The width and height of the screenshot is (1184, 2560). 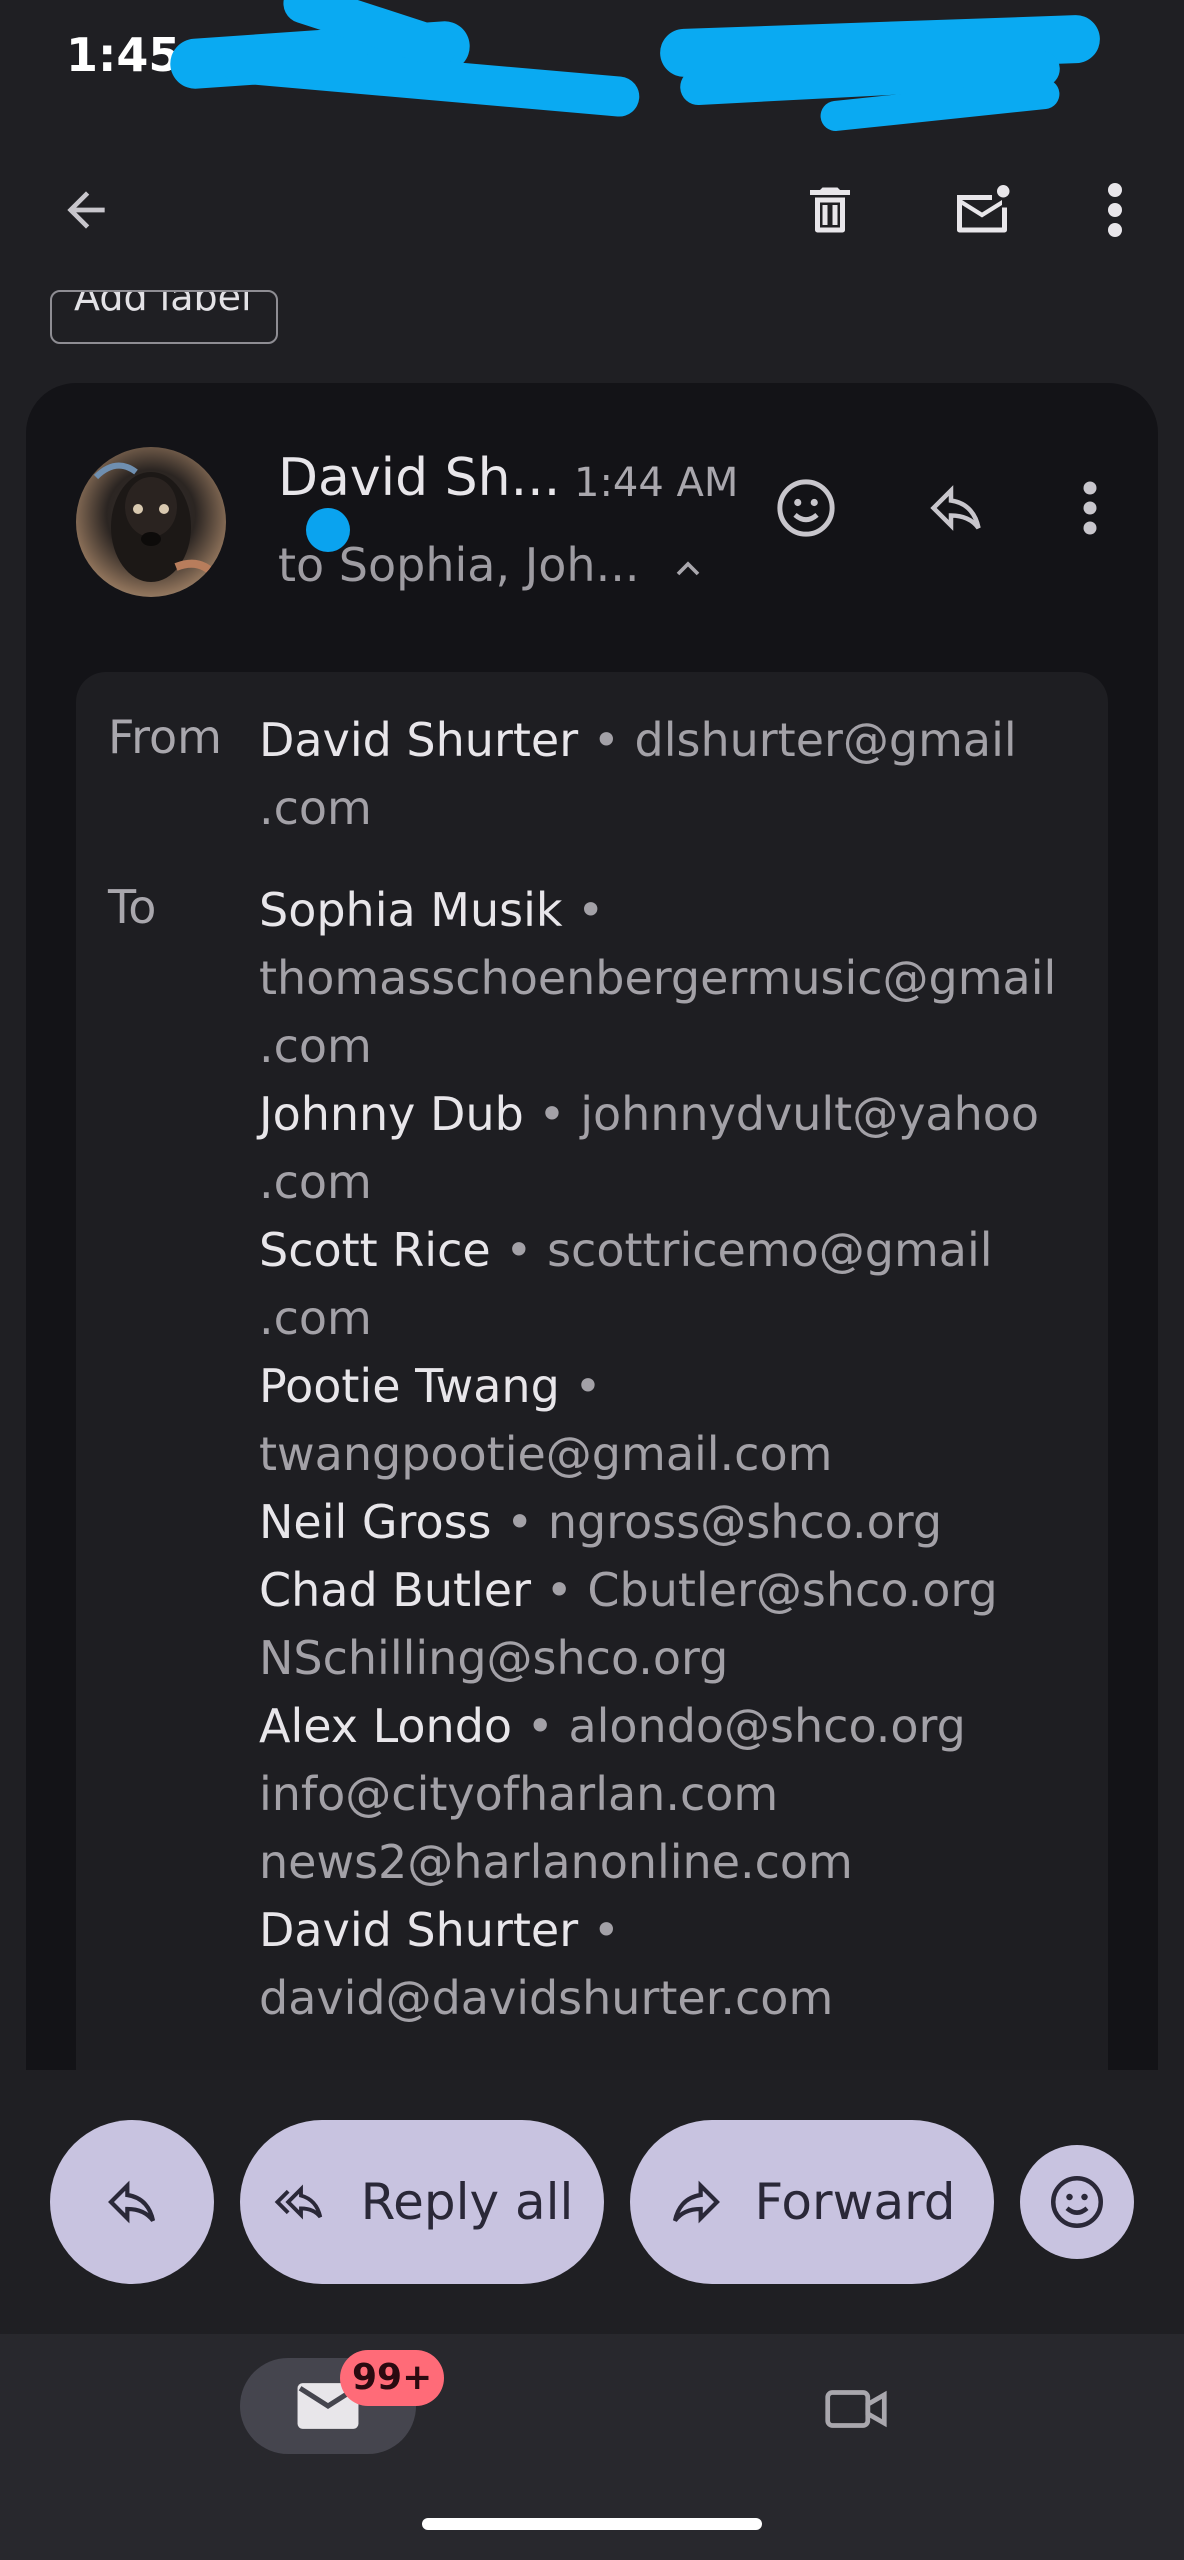 What do you see at coordinates (165, 737) in the screenshot?
I see `from-label: From` at bounding box center [165, 737].